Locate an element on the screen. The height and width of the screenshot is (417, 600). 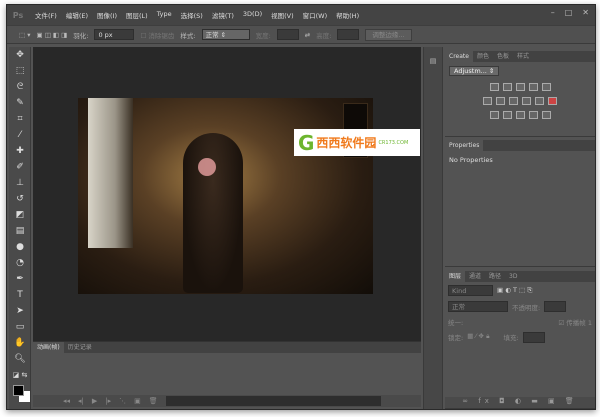
timeline-controls: ◂◂ ◂| ▶ |▸ ⋱ ▣ 🗑︎ is located at coordinates (227, 401).